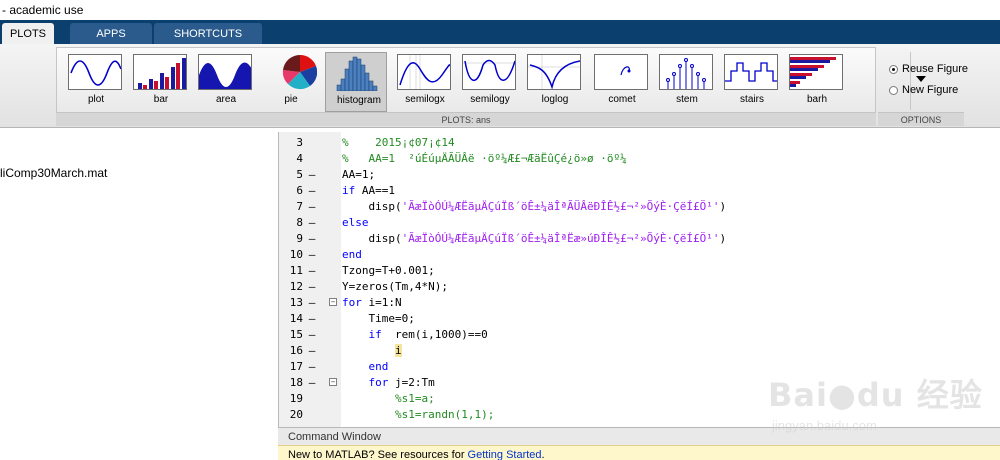  I want to click on code-text: % 2015¡¢07¡¢14, so click(398, 142).